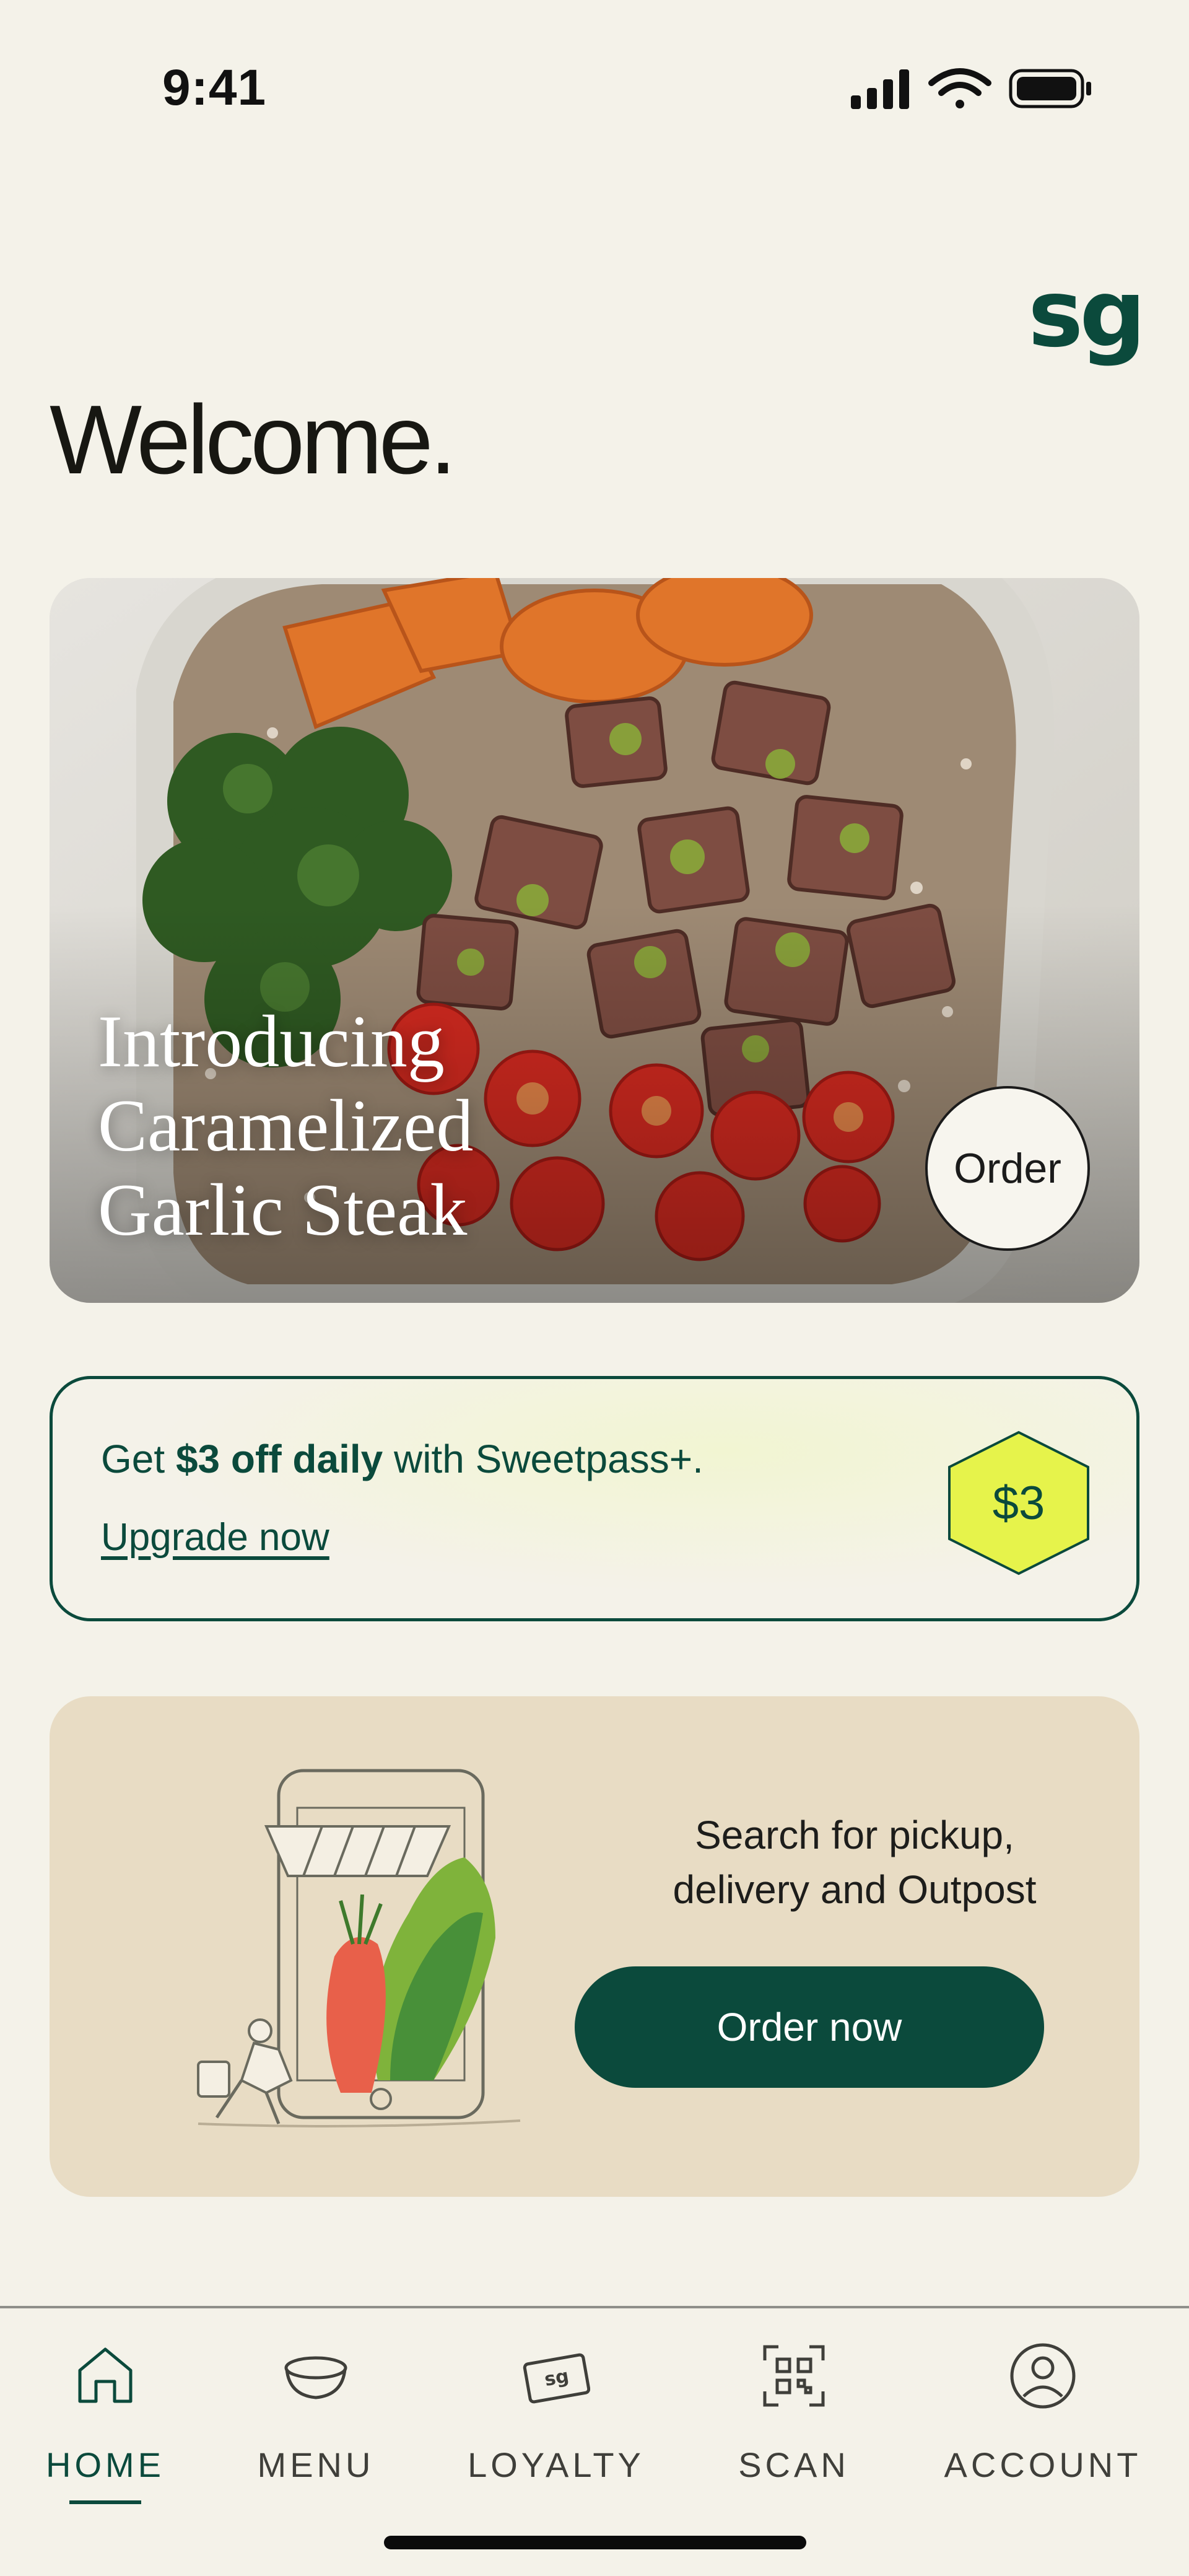 The width and height of the screenshot is (1189, 2576). What do you see at coordinates (794, 2376) in the screenshot?
I see `qr-scan-icon` at bounding box center [794, 2376].